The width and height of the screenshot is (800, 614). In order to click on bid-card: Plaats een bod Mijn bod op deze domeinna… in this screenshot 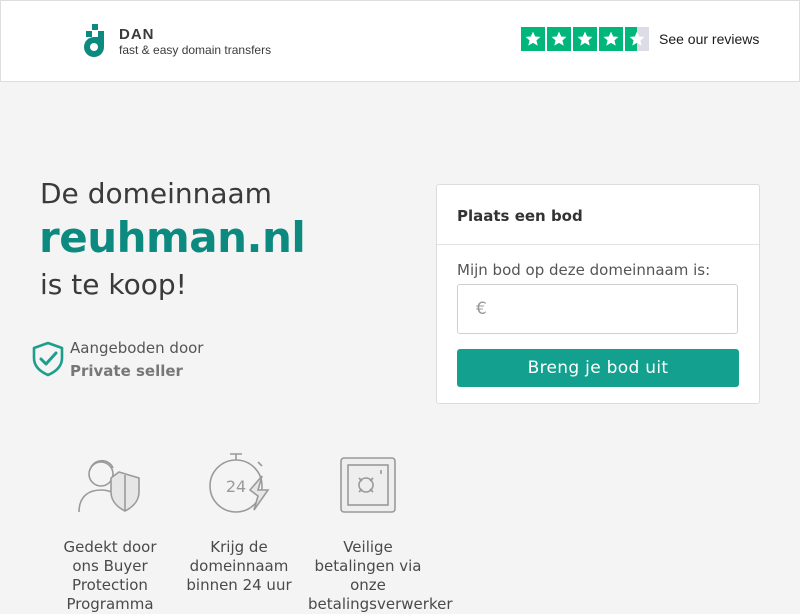, I will do `click(598, 294)`.